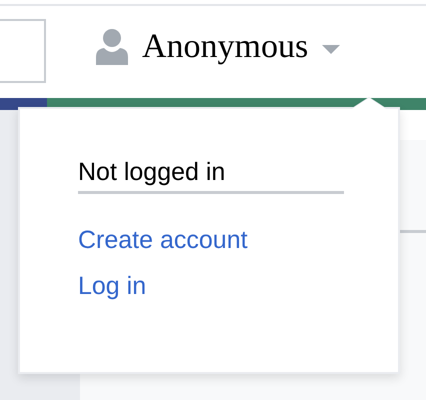  I want to click on user-icon, so click(112, 47).